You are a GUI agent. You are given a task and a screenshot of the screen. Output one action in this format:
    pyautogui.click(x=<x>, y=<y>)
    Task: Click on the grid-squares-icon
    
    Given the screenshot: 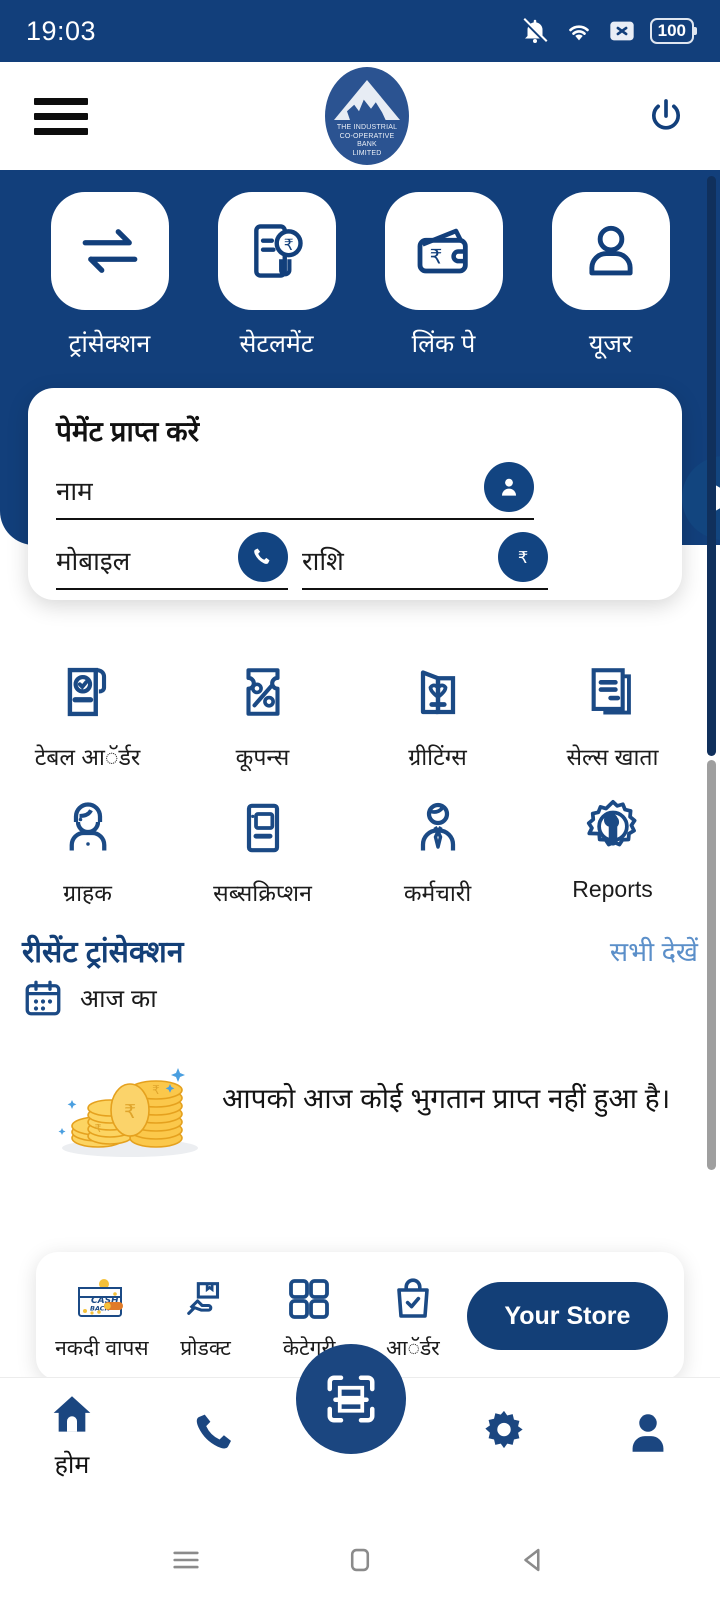 What is the action you would take?
    pyautogui.click(x=309, y=1299)
    